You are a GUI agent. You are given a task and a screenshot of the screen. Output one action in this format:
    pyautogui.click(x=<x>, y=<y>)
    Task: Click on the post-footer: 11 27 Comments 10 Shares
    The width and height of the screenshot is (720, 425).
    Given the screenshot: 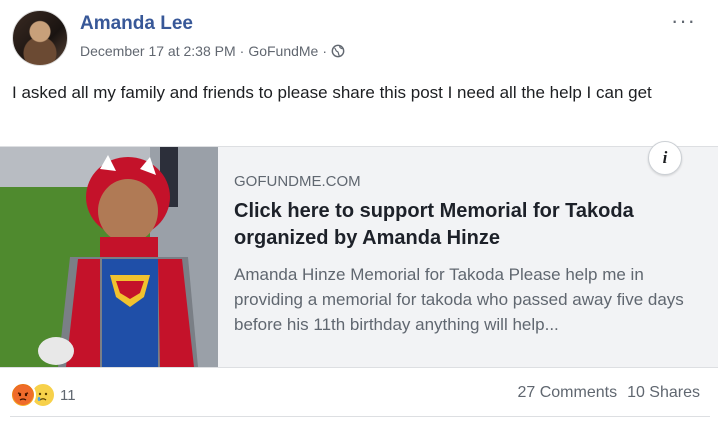 What is the action you would take?
    pyautogui.click(x=360, y=394)
    